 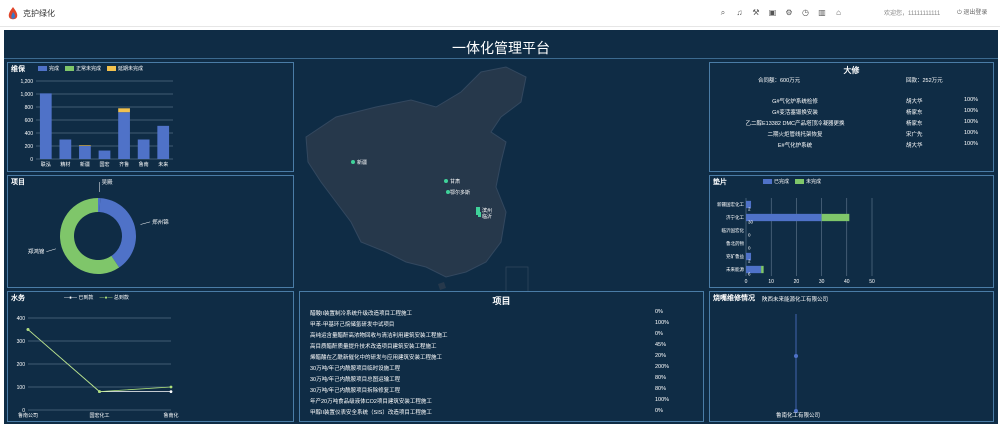 What do you see at coordinates (659, 411) in the screenshot?
I see `project-row-pct: 0%` at bounding box center [659, 411].